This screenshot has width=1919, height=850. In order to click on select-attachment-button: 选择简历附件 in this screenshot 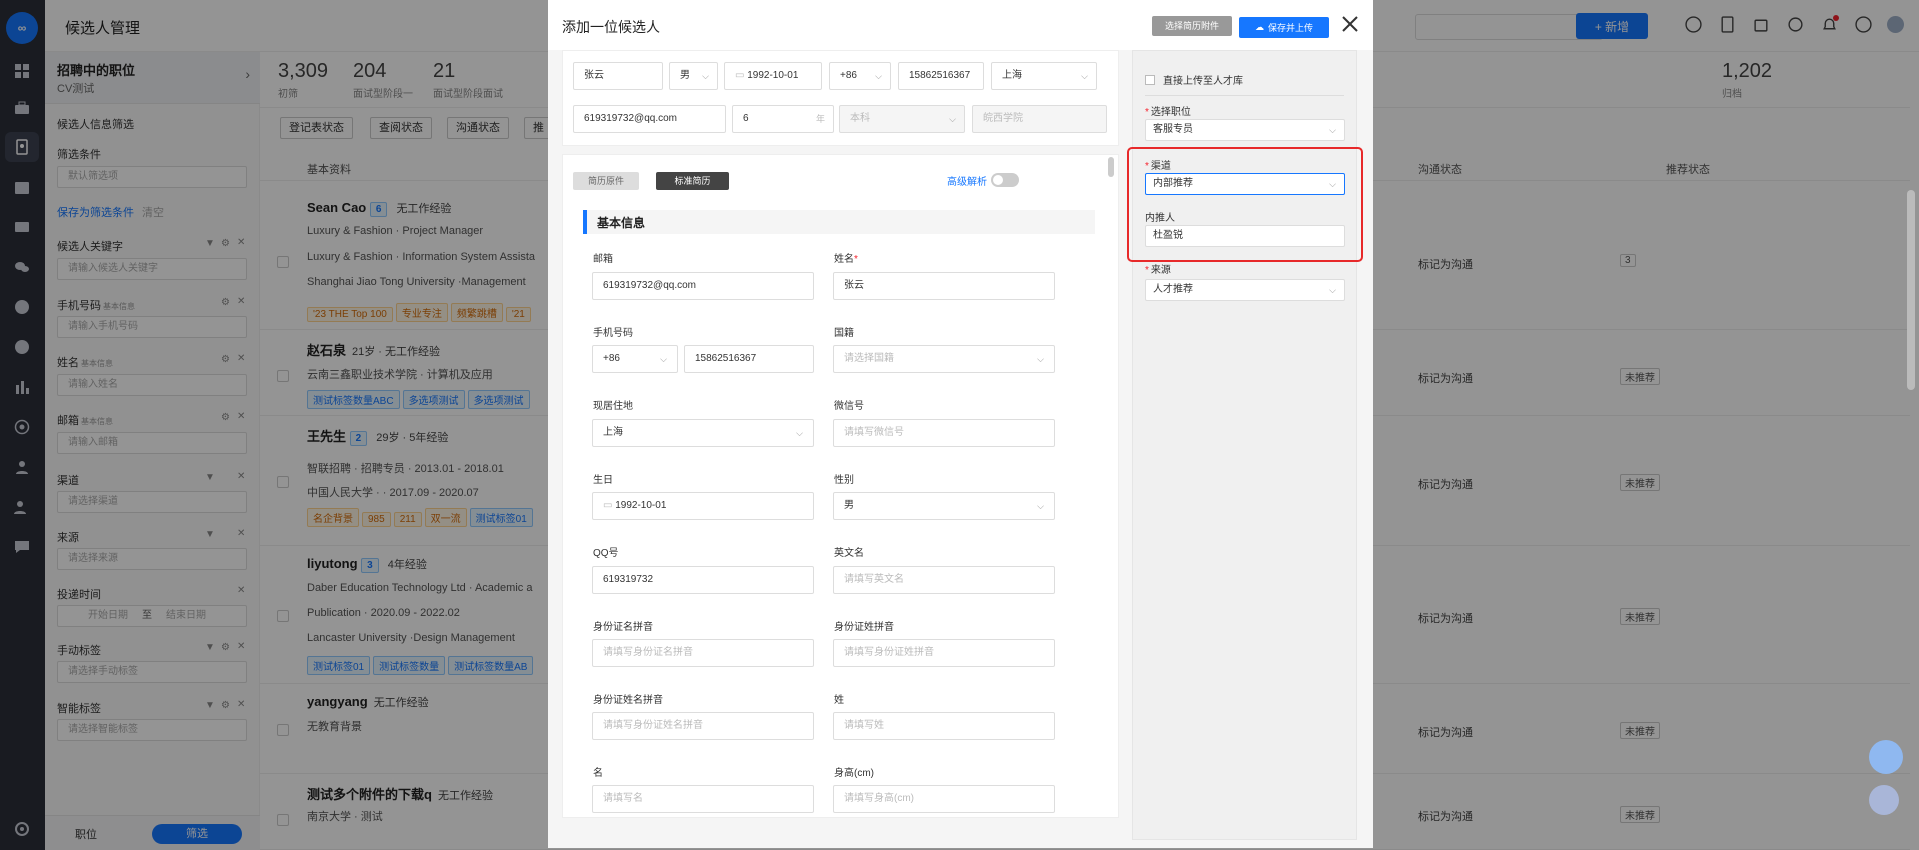, I will do `click(1192, 26)`.